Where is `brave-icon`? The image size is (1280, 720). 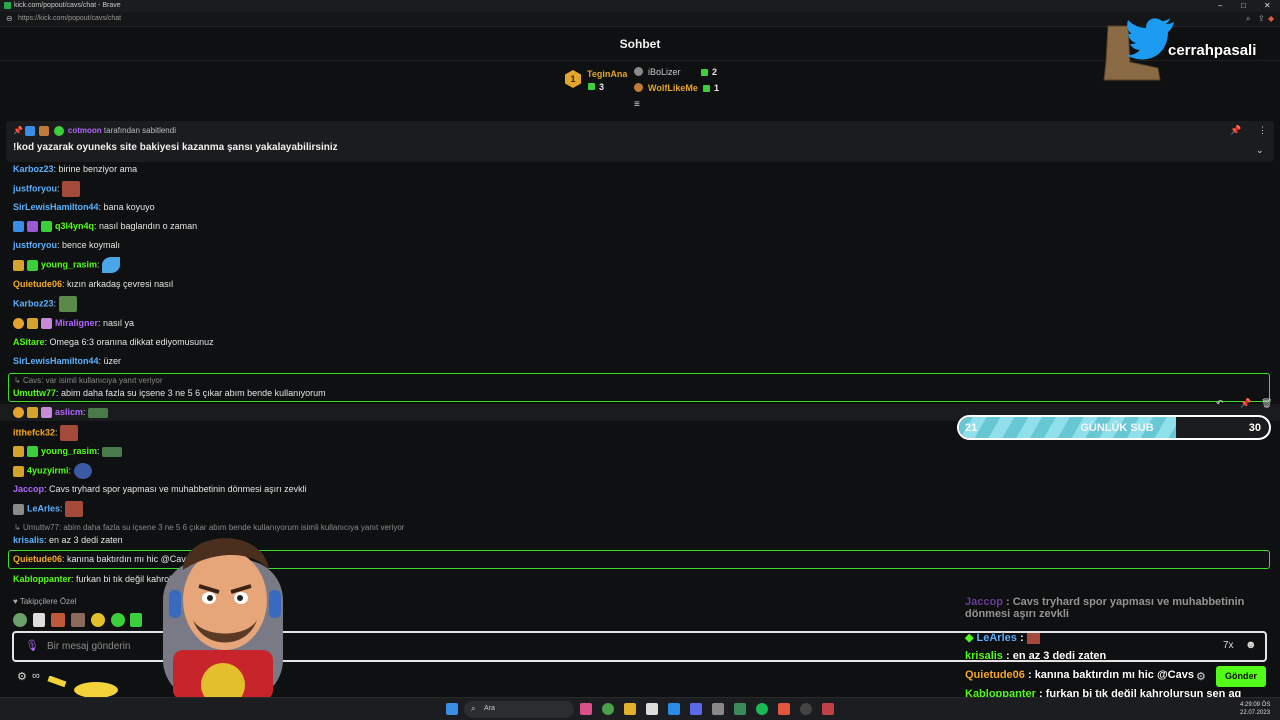 brave-icon is located at coordinates (784, 709).